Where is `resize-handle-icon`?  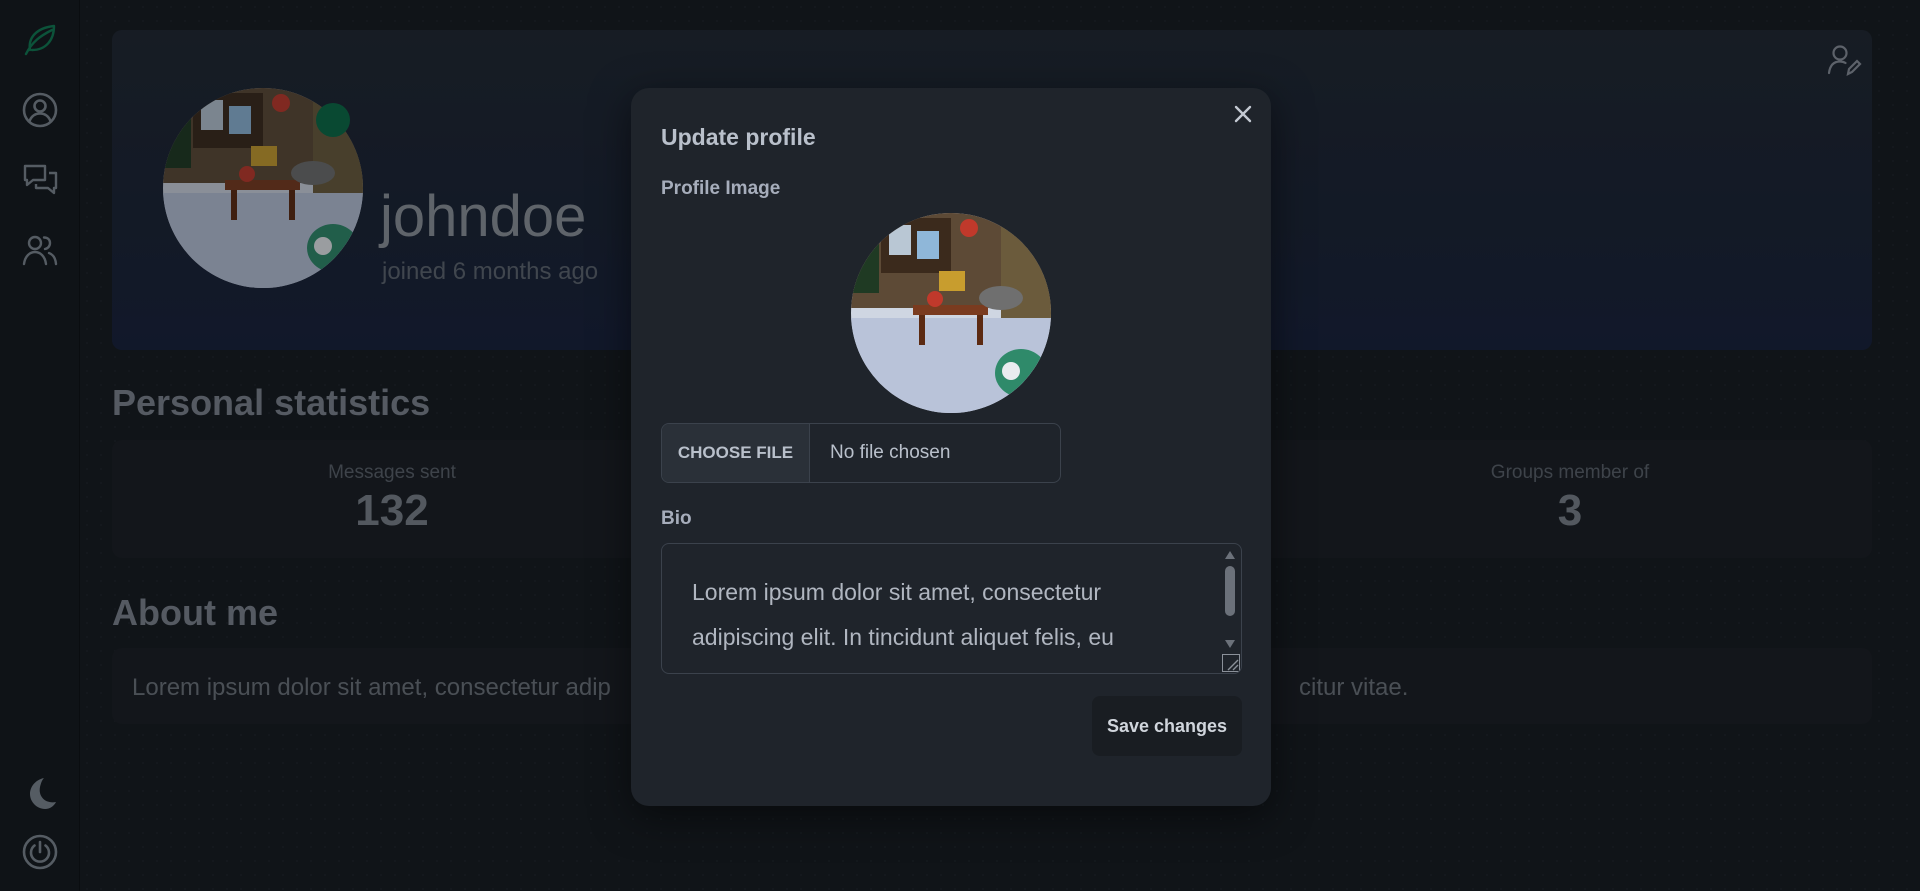 resize-handle-icon is located at coordinates (1231, 663).